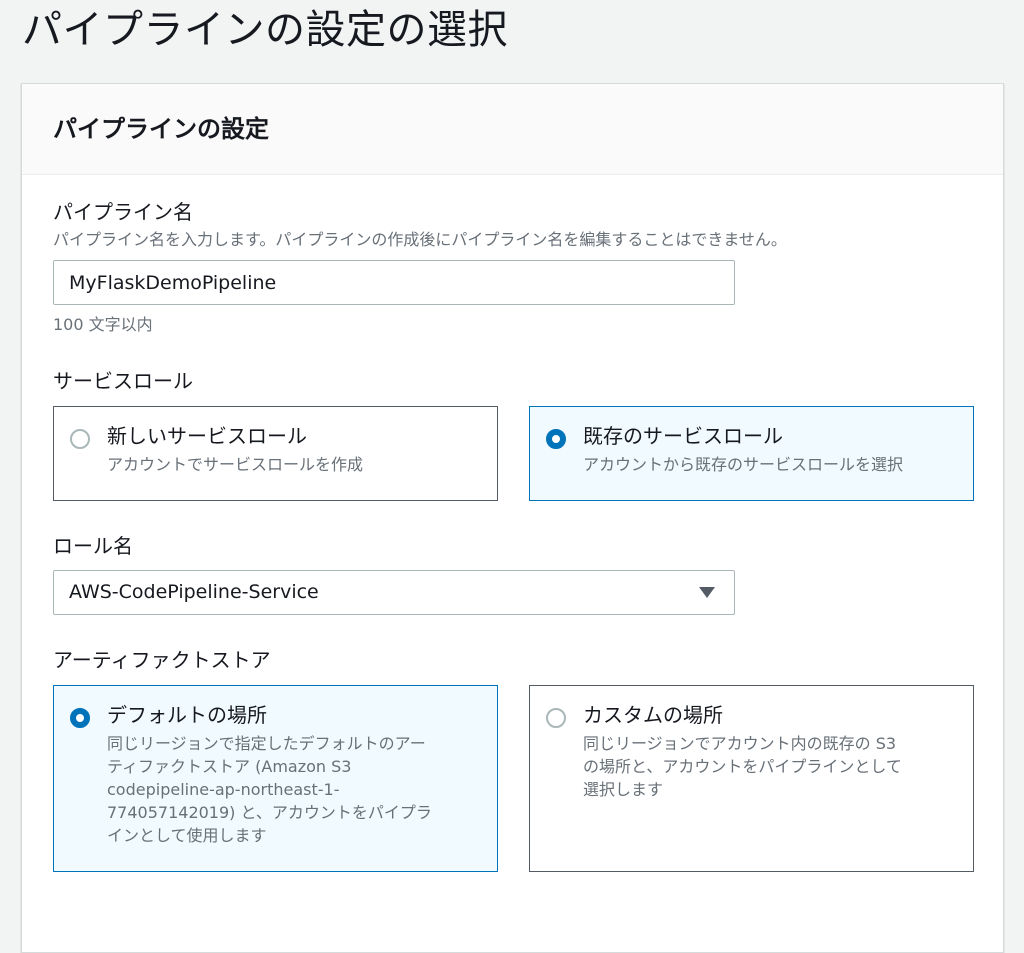  I want to click on new-service-role-title: 新しいサービスロール, so click(207, 436).